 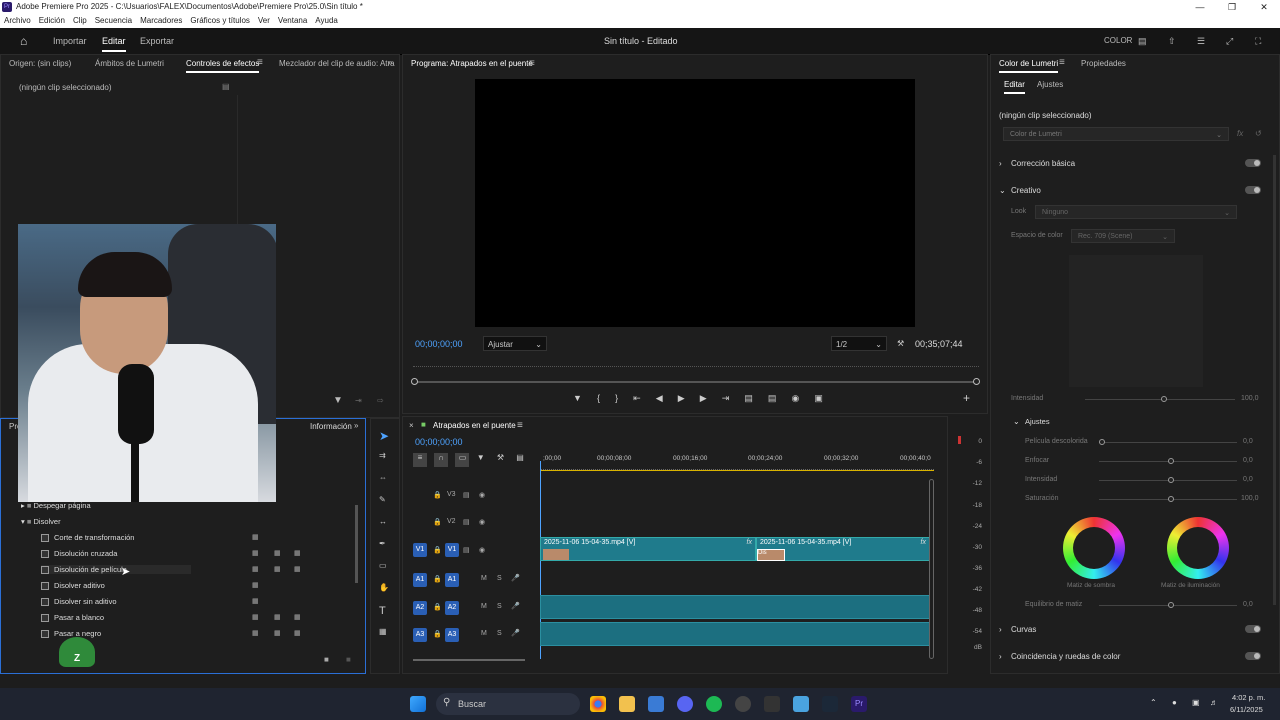 I want to click on a1-target-button: A1, so click(x=452, y=580).